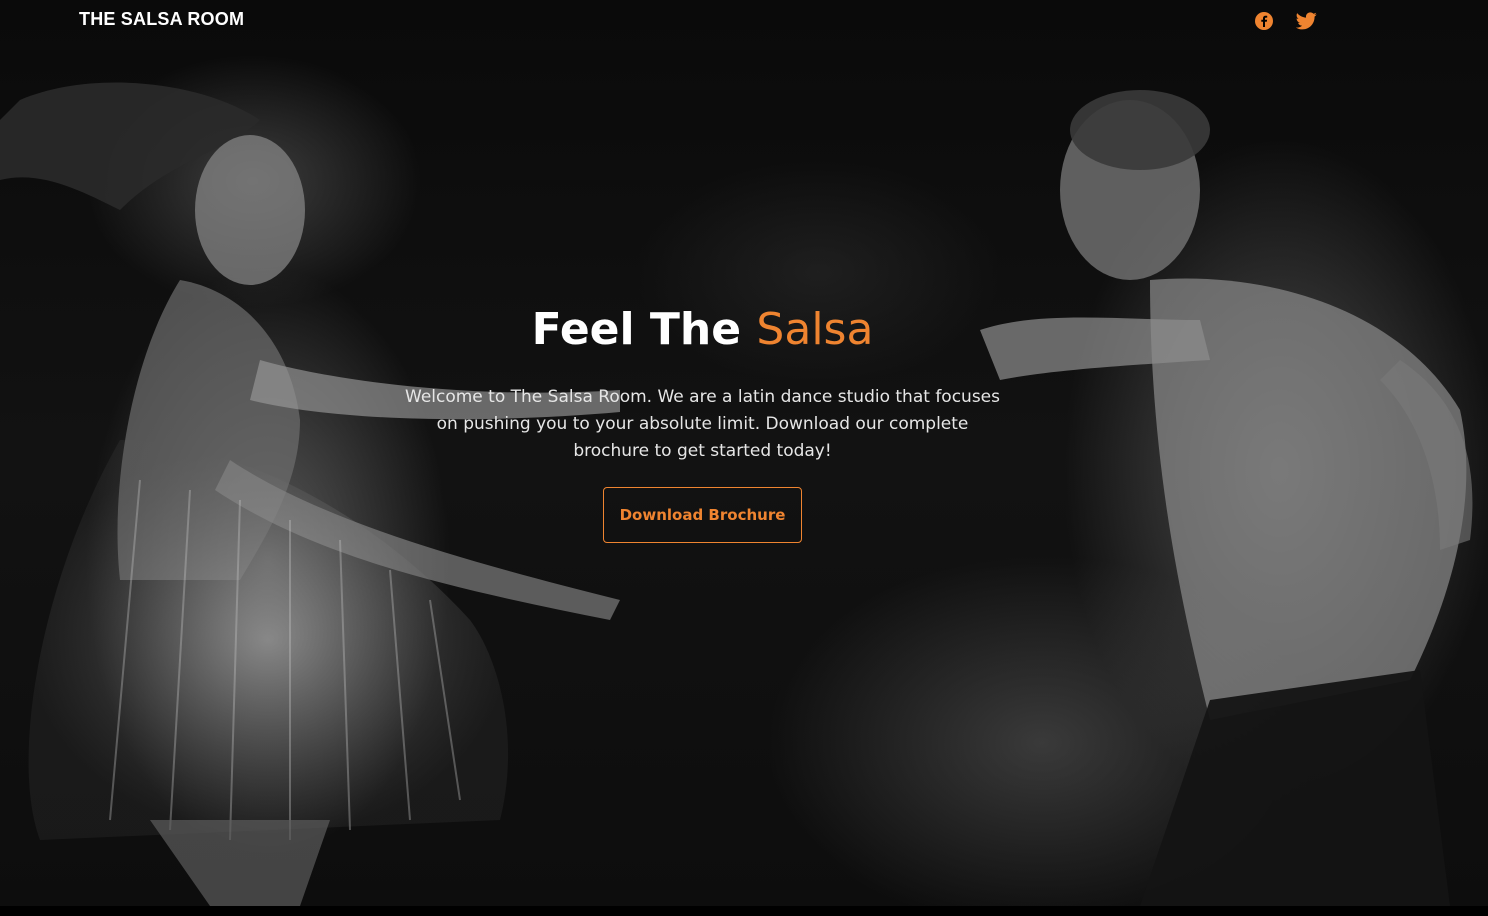 The image size is (1488, 916). What do you see at coordinates (644, 329) in the screenshot?
I see `headline-text: Feel The` at bounding box center [644, 329].